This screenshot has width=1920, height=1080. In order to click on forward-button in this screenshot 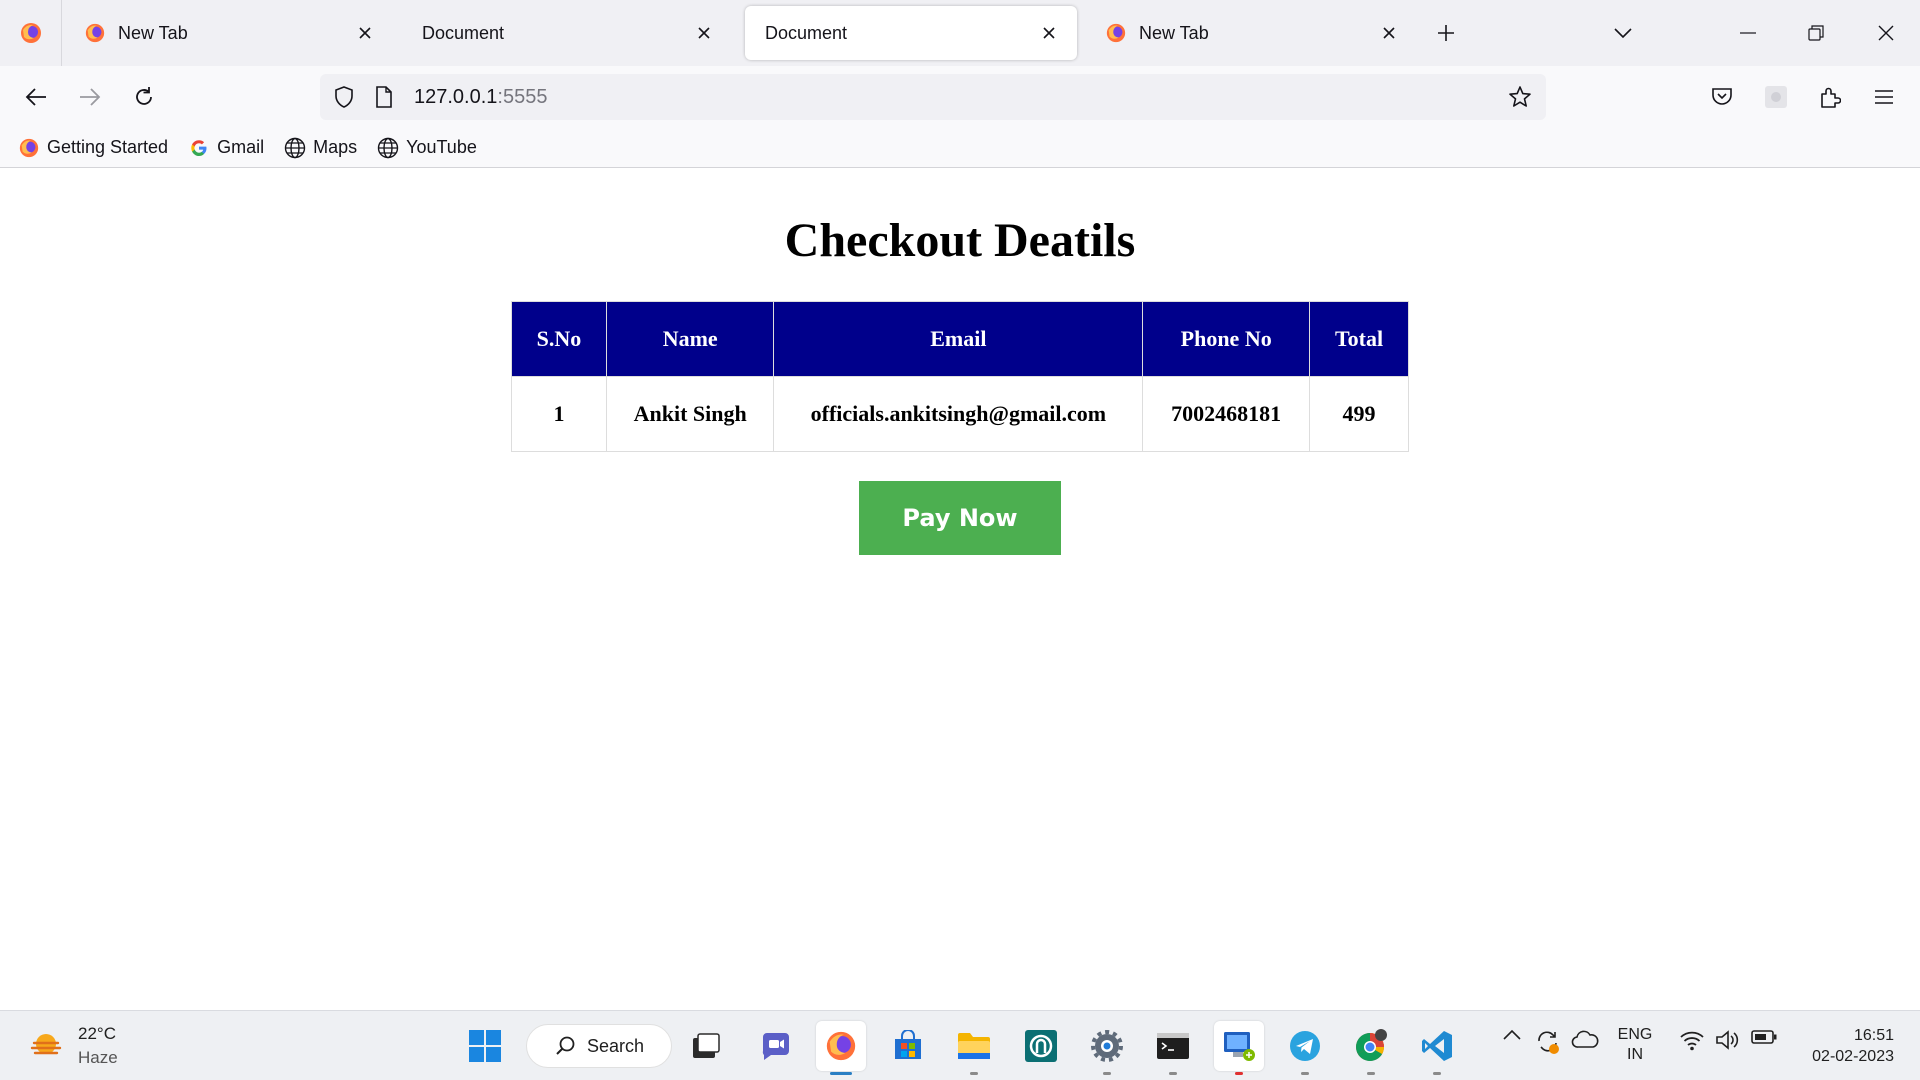, I will do `click(90, 97)`.